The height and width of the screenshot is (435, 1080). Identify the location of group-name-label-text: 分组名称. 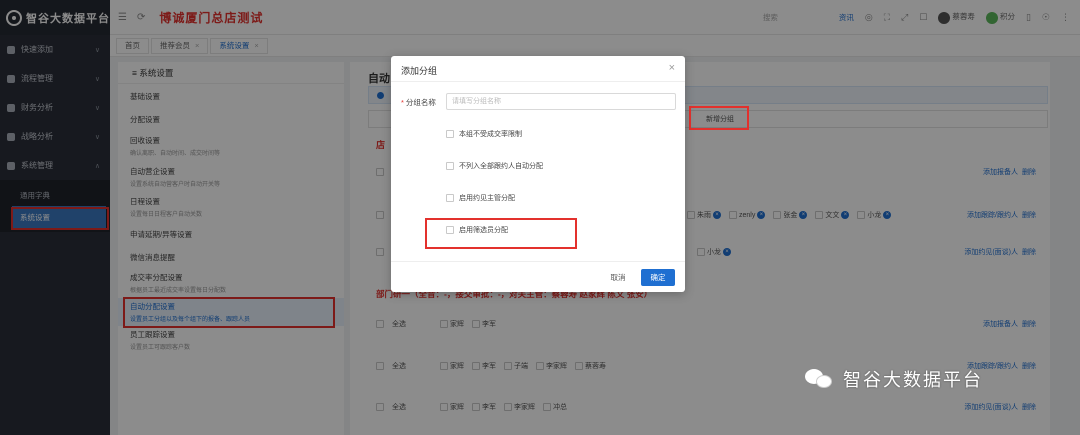
(420, 102).